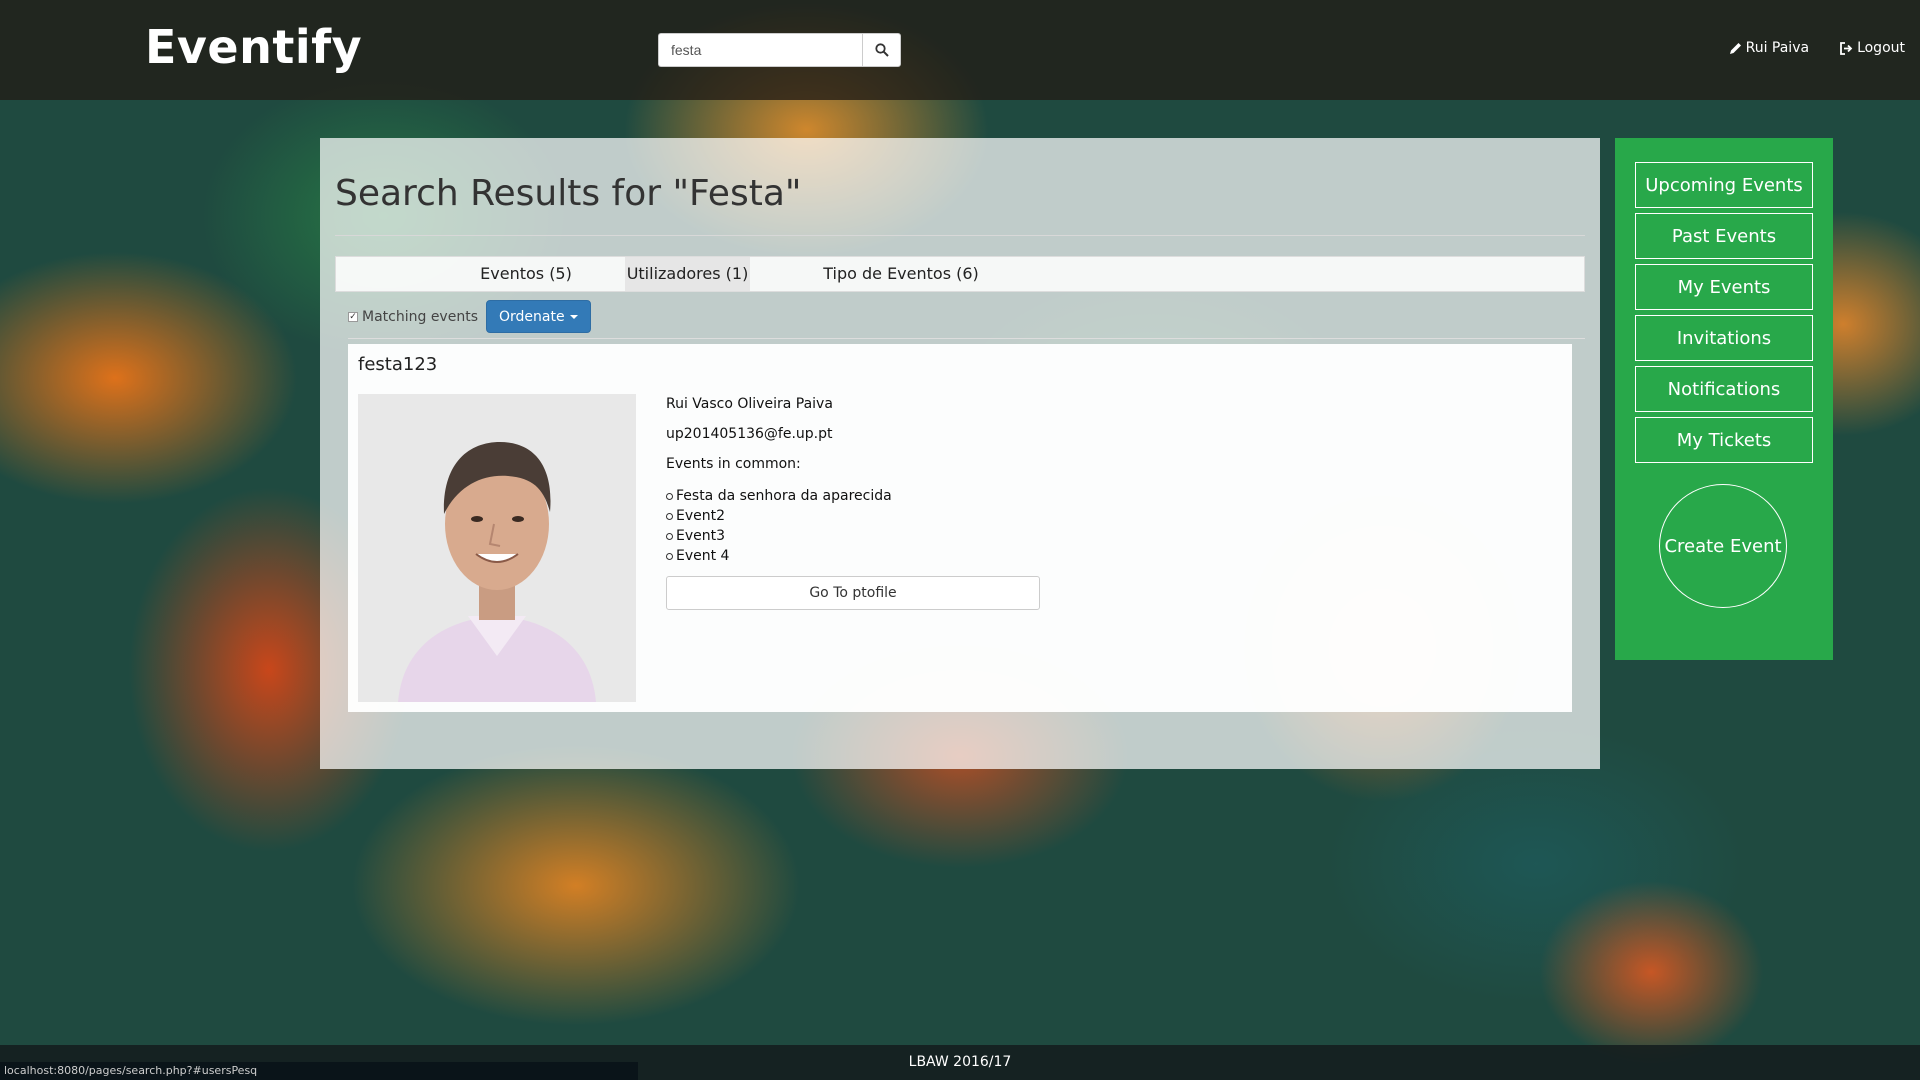  What do you see at coordinates (420, 316) in the screenshot?
I see `matching-events-label: Matching events` at bounding box center [420, 316].